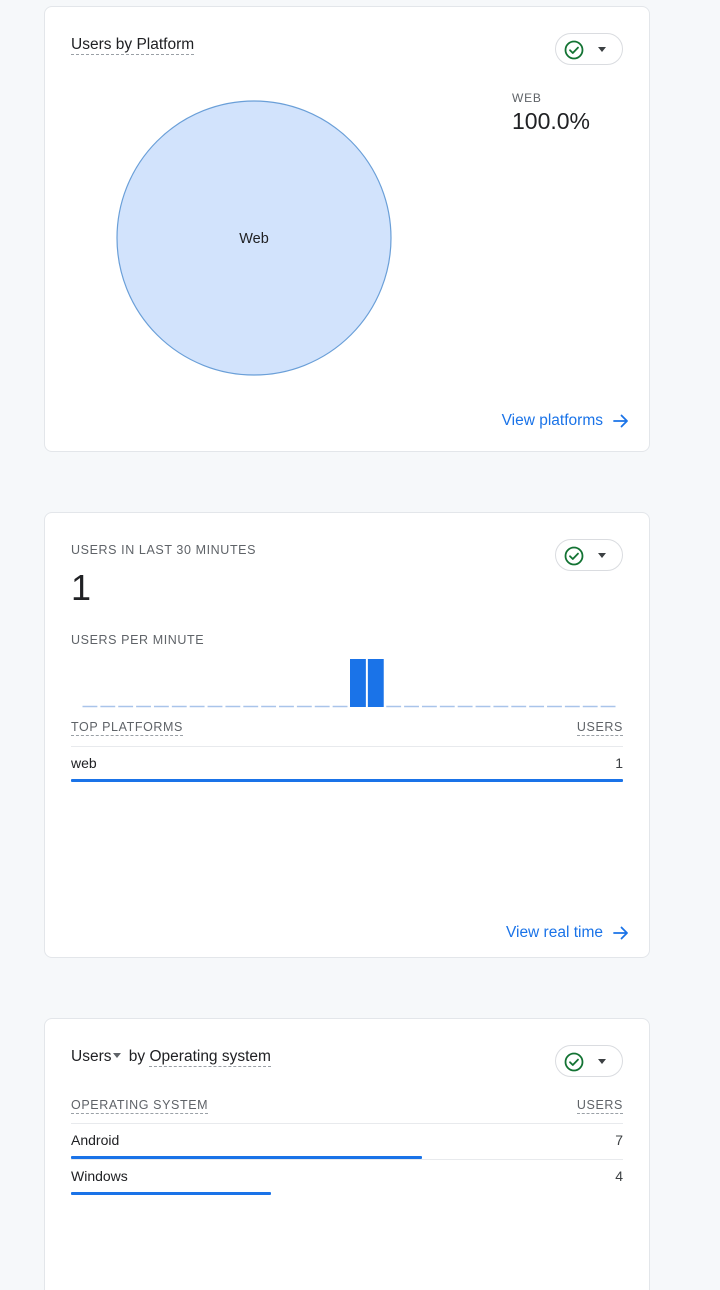 The image size is (720, 1290). Describe the element at coordinates (347, 1141) in the screenshot. I see `table-row: Android 7` at that location.